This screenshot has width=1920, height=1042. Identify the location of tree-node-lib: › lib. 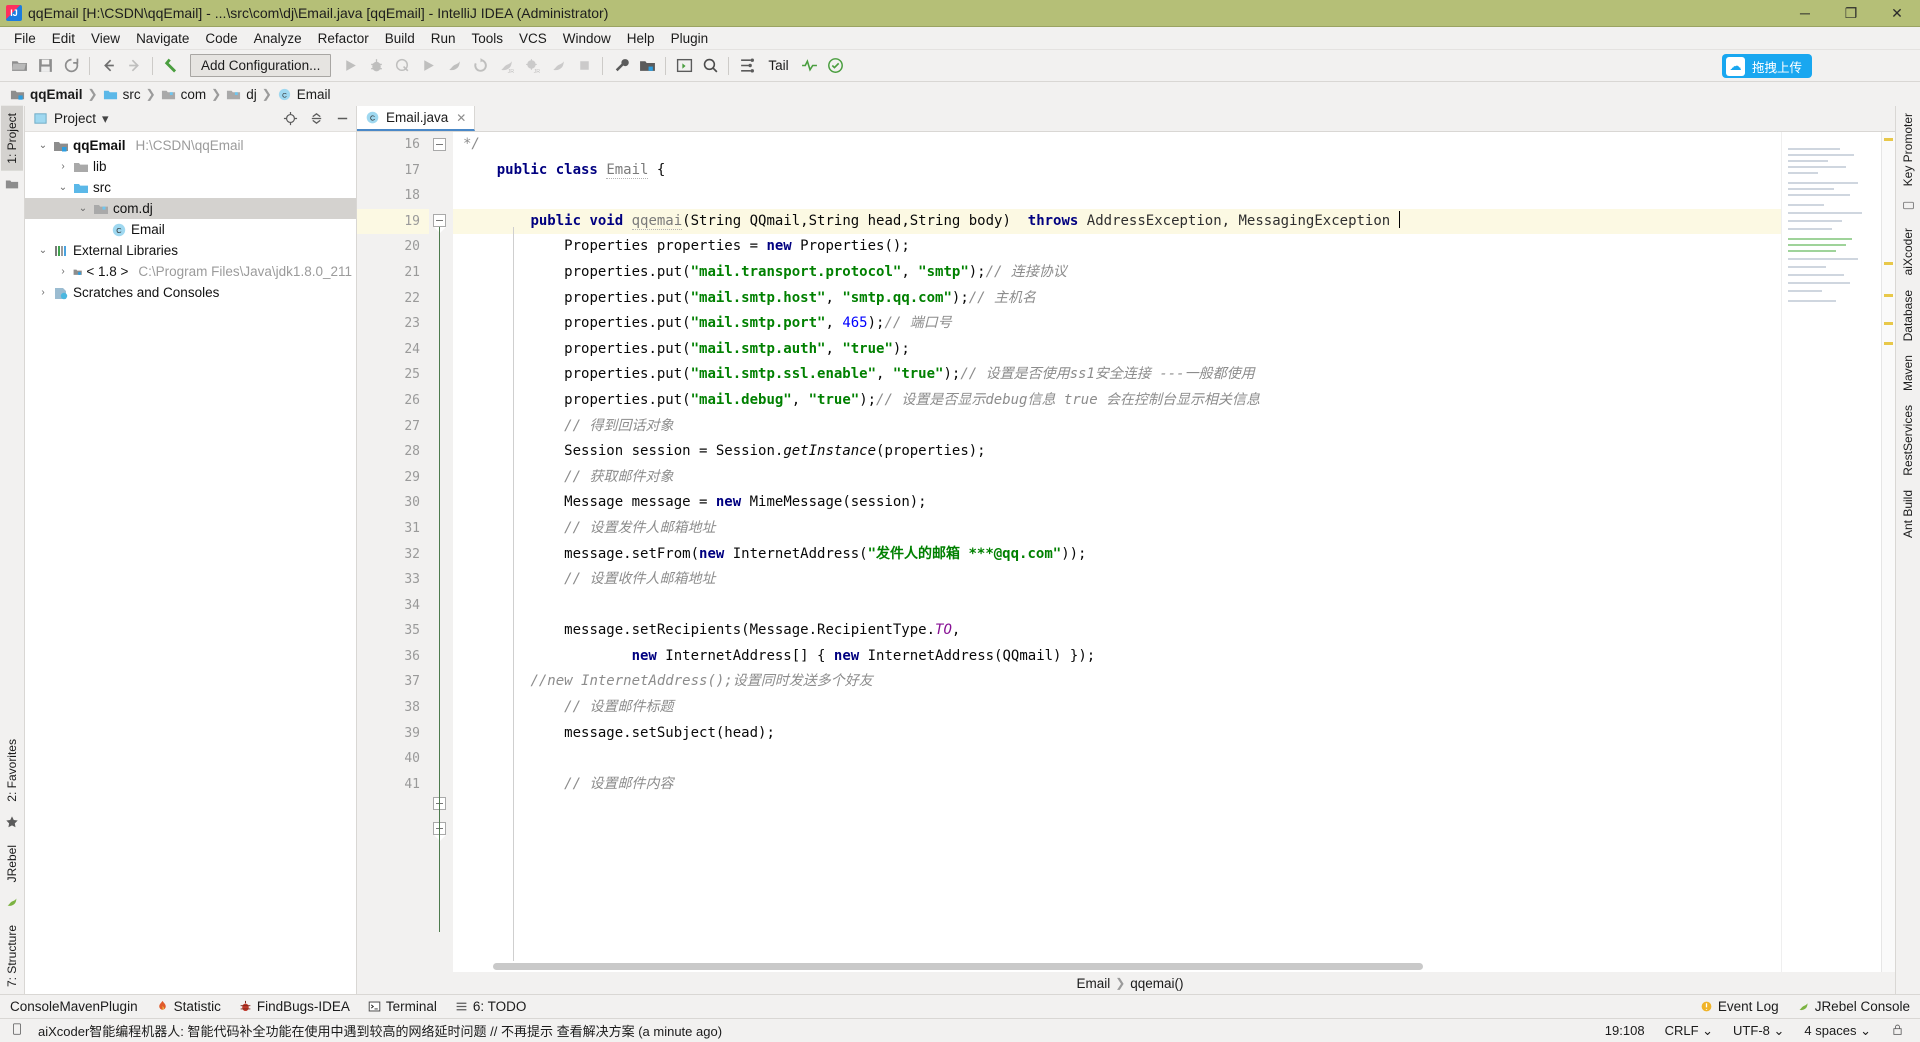
(190, 166).